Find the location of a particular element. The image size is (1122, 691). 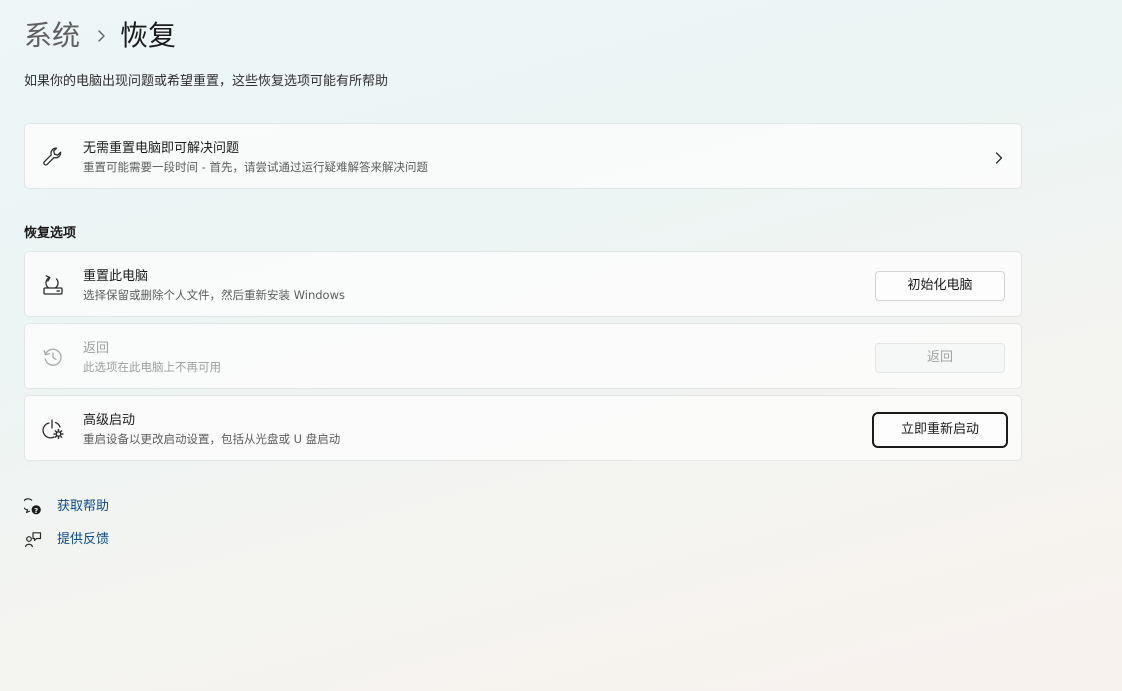

card-description: 重置可能需要一段时间 - 首先，请尝试通过运行疑难解答来解决问题 is located at coordinates (255, 167).